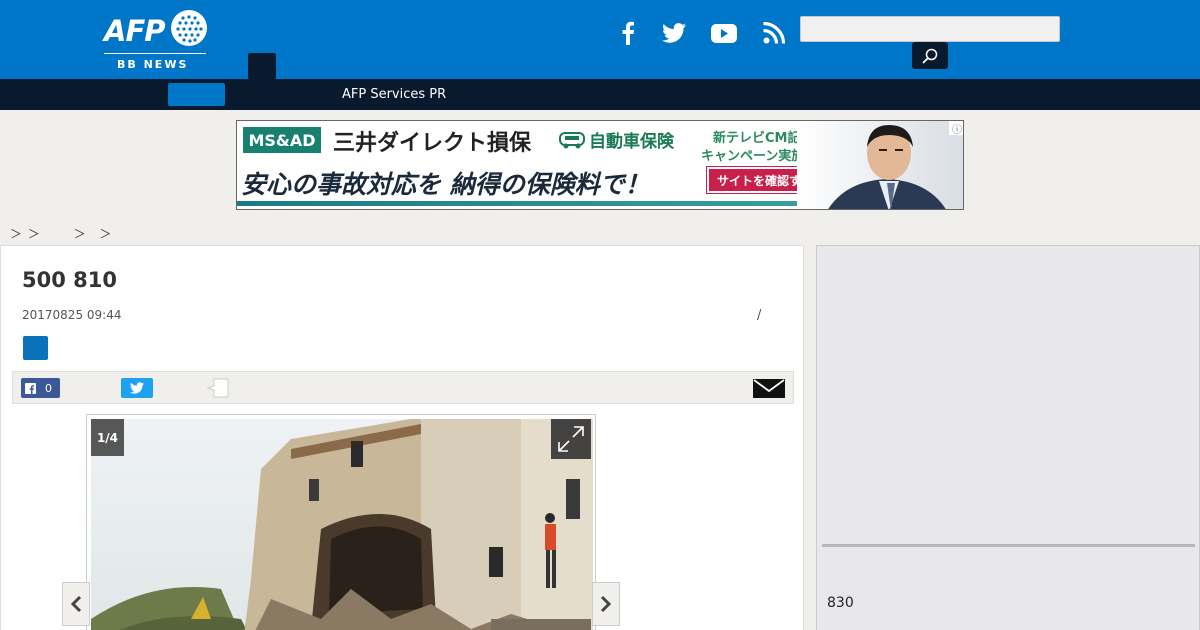 This screenshot has height=630, width=1200. I want to click on twitter-link, so click(674, 33).